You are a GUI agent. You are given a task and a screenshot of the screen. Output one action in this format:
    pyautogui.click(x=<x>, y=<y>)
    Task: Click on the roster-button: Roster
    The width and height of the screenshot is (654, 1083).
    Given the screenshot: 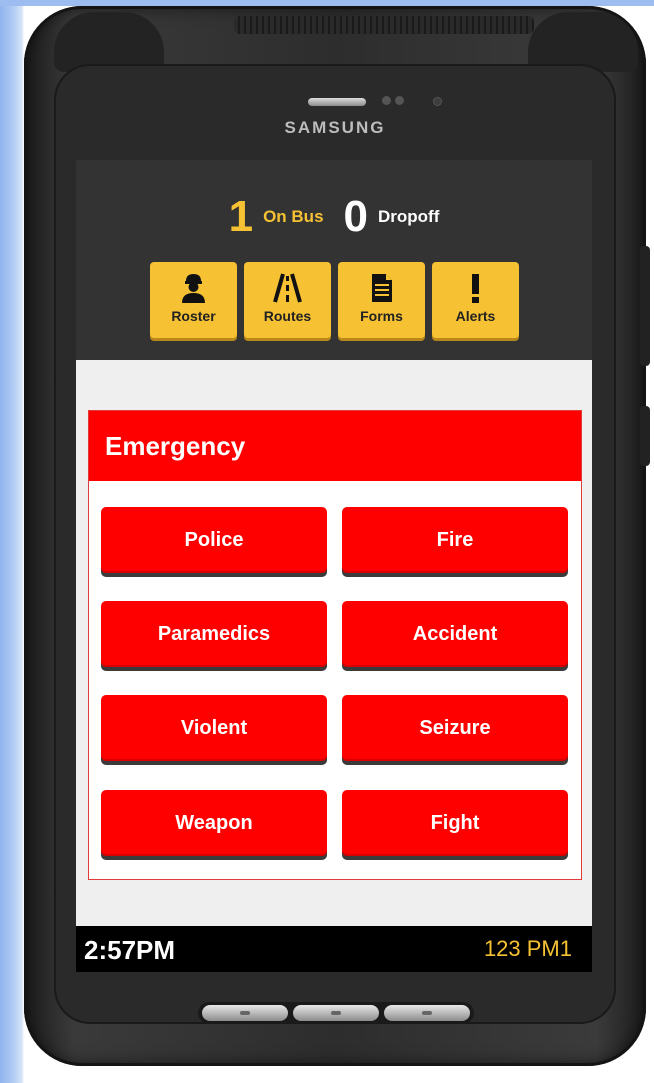 What is the action you would take?
    pyautogui.click(x=193, y=300)
    